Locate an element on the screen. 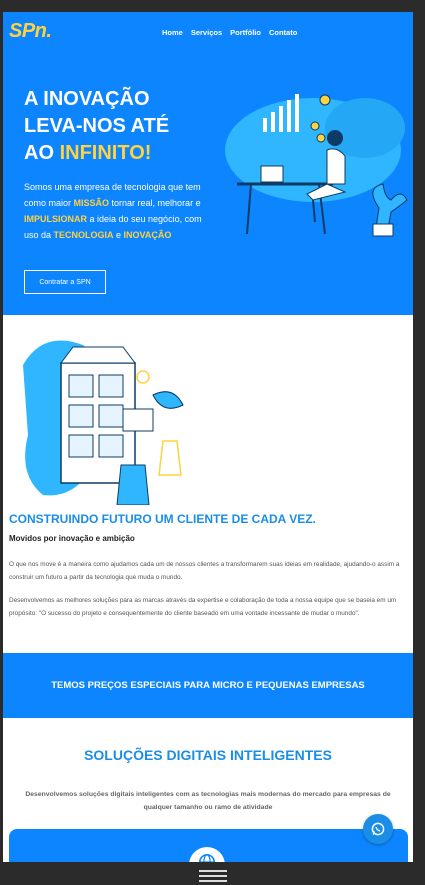 The width and height of the screenshot is (425, 885). headline-line-2: LEVA-NOS ATÉ is located at coordinates (97, 126).